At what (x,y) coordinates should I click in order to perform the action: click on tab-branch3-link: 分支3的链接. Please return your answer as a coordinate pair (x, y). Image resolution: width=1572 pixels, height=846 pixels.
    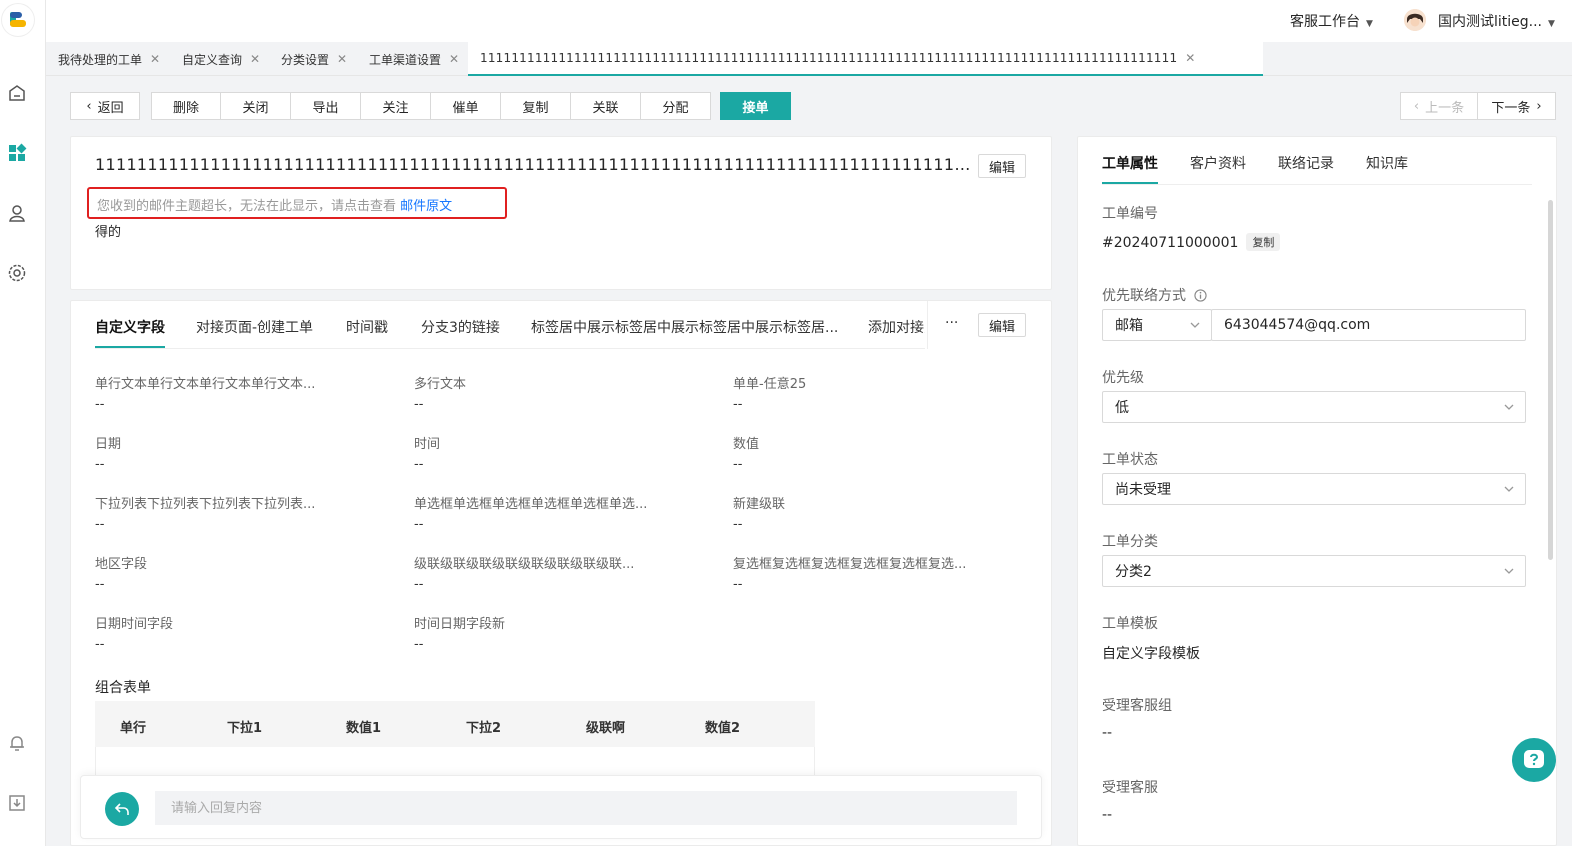
    Looking at the image, I should click on (460, 327).